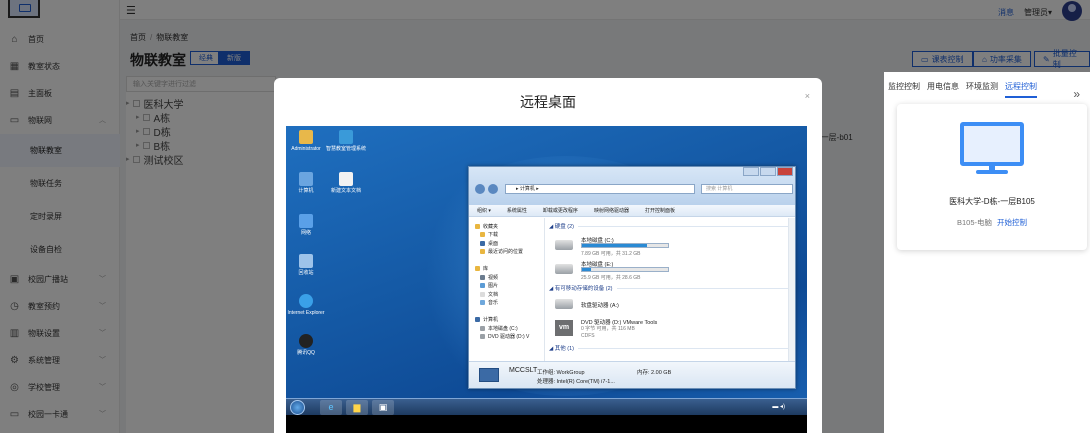  What do you see at coordinates (560, 210) in the screenshot?
I see `cmd-uninstall: 卸载或更改程序` at bounding box center [560, 210].